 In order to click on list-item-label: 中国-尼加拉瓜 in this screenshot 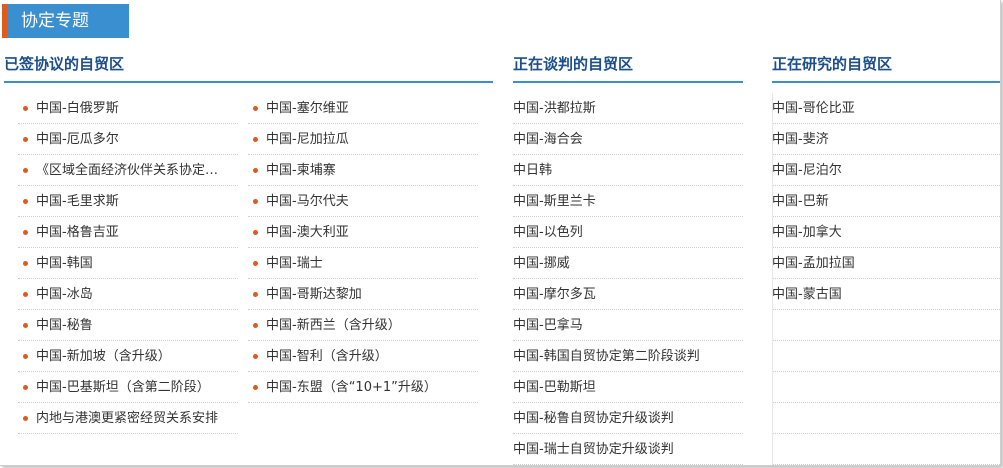, I will do `click(307, 139)`.